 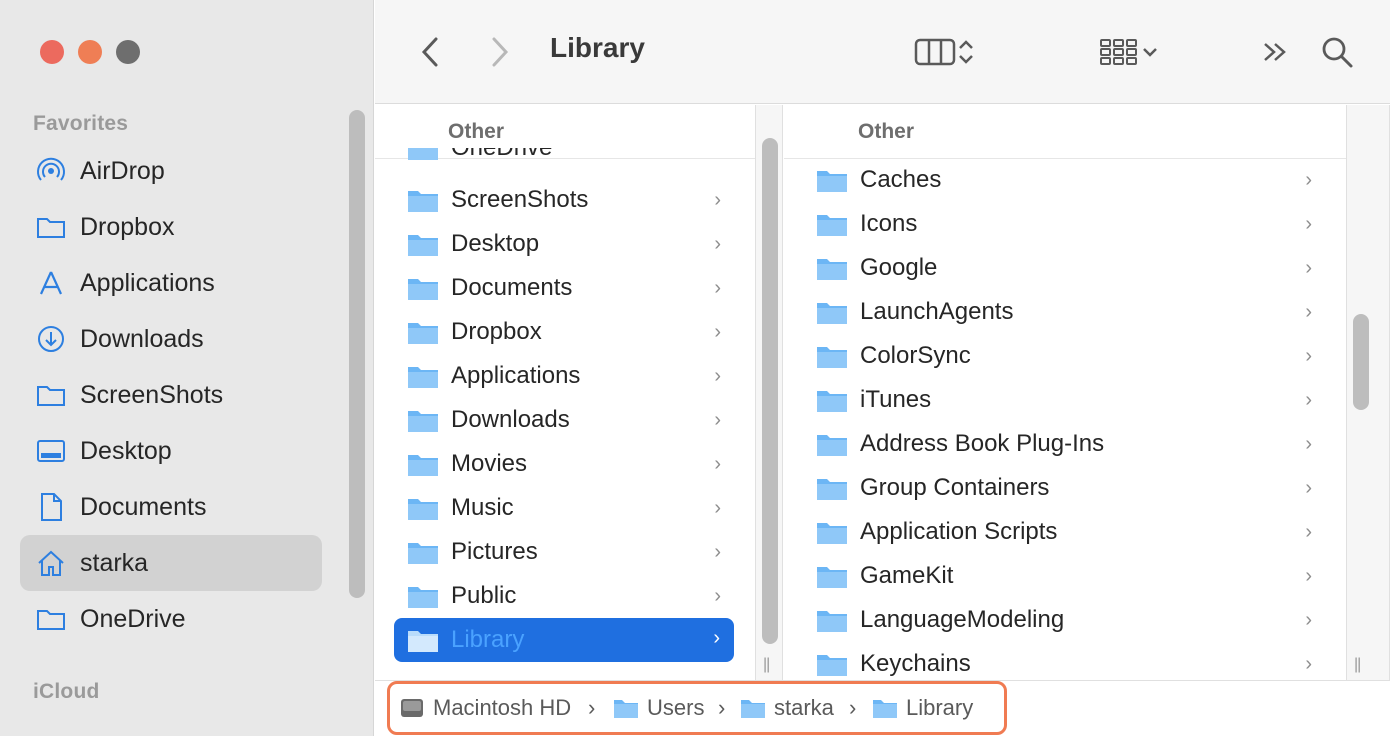 What do you see at coordinates (1071, 312) in the screenshot?
I see `list-item: LaunchAgents ›` at bounding box center [1071, 312].